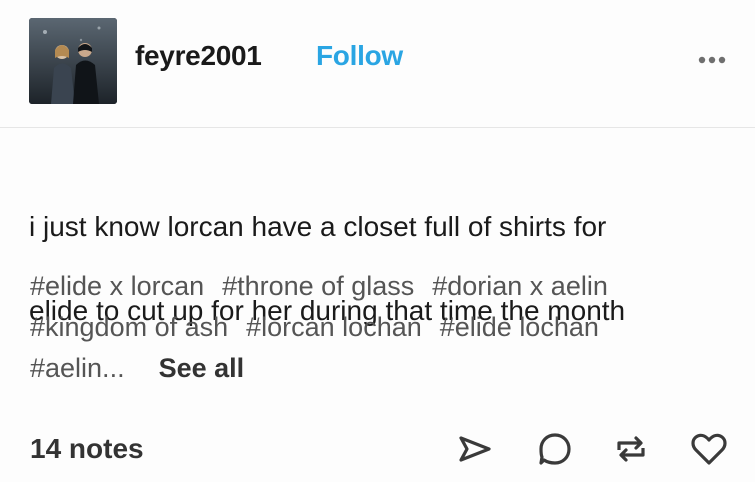  What do you see at coordinates (359, 56) in the screenshot?
I see `follow-button: Follow` at bounding box center [359, 56].